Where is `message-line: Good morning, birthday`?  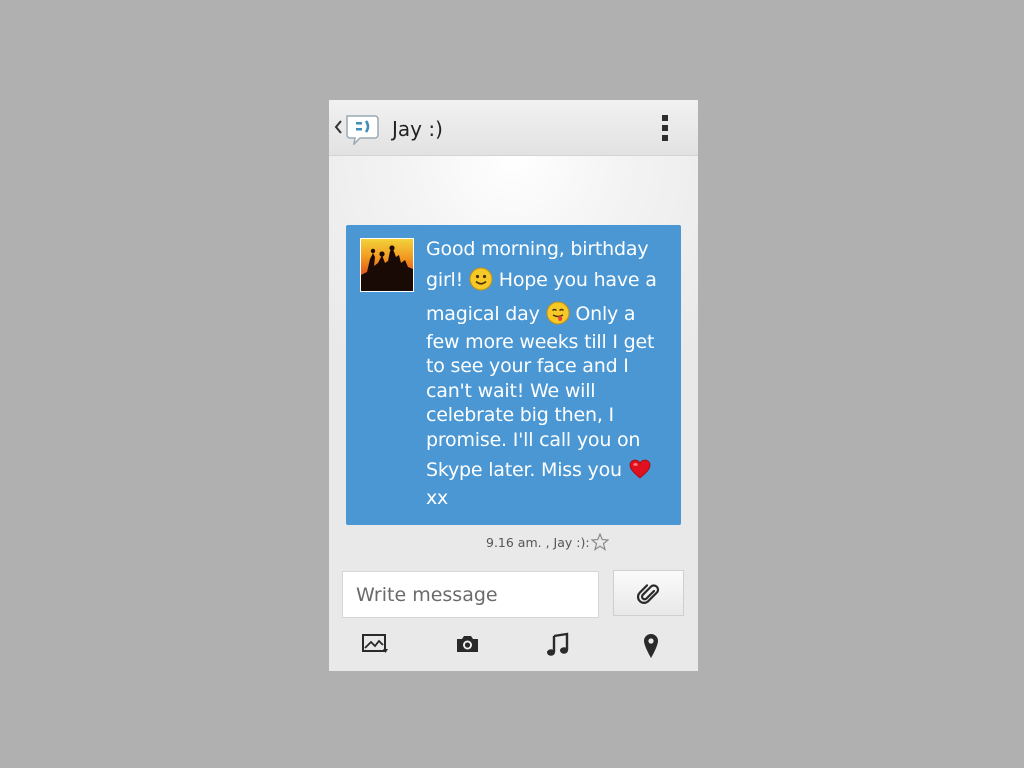 message-line: Good morning, birthday is located at coordinates (537, 249).